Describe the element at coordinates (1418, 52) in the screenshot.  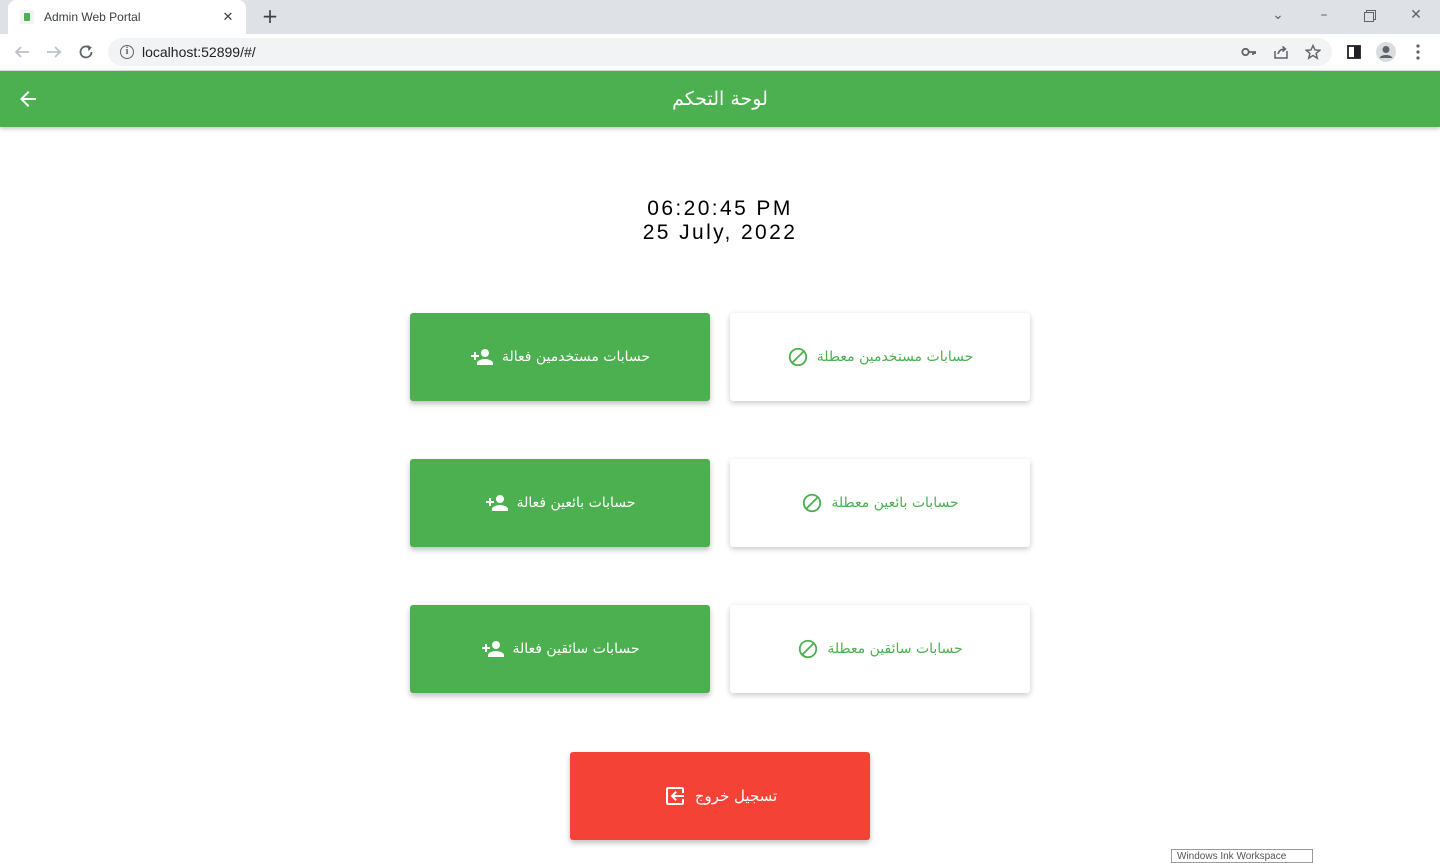
I see `browser-menu-icon` at that location.